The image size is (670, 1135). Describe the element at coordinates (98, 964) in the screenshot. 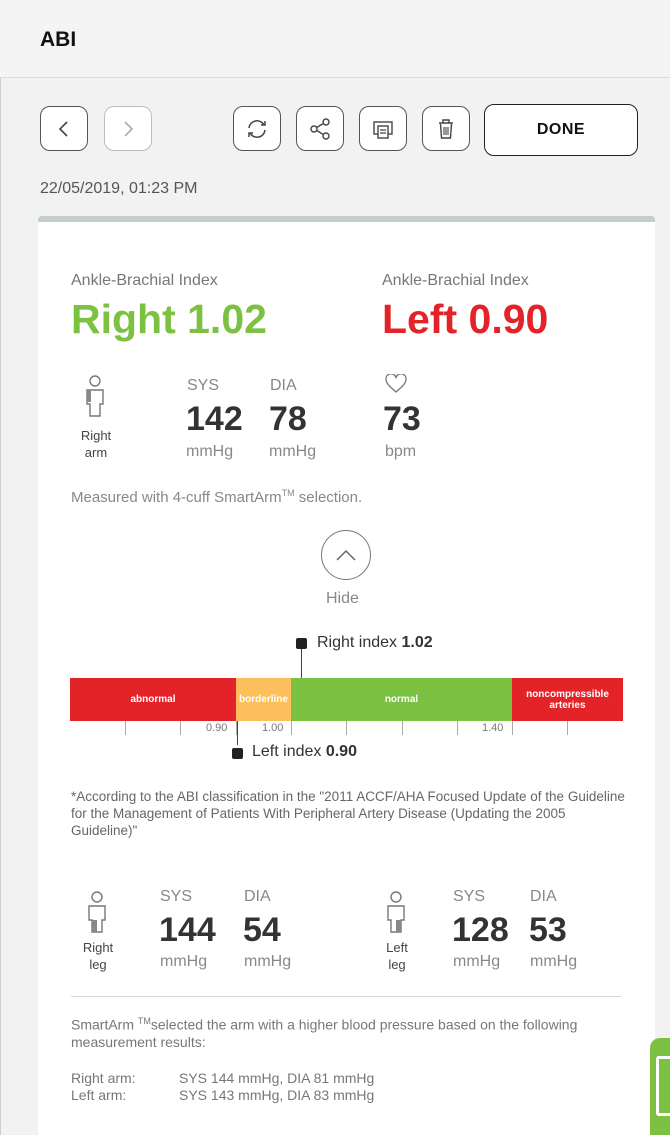

I see `right-leg-line2: leg` at that location.